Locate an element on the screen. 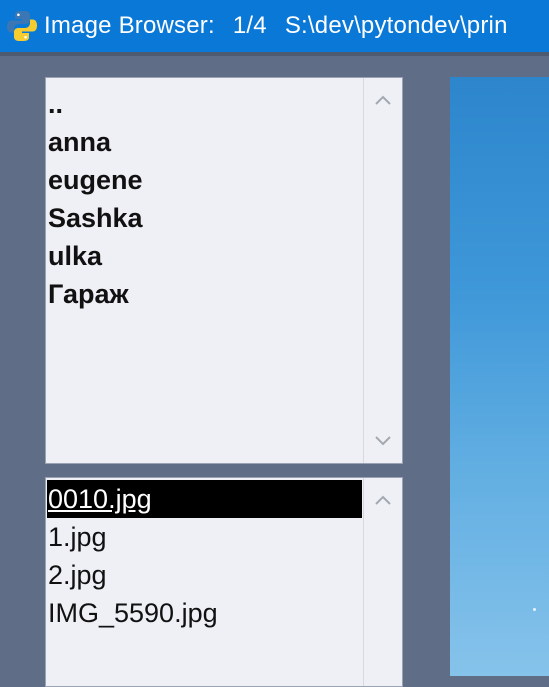 The height and width of the screenshot is (687, 549). file-item: 1.jpg is located at coordinates (204, 537).